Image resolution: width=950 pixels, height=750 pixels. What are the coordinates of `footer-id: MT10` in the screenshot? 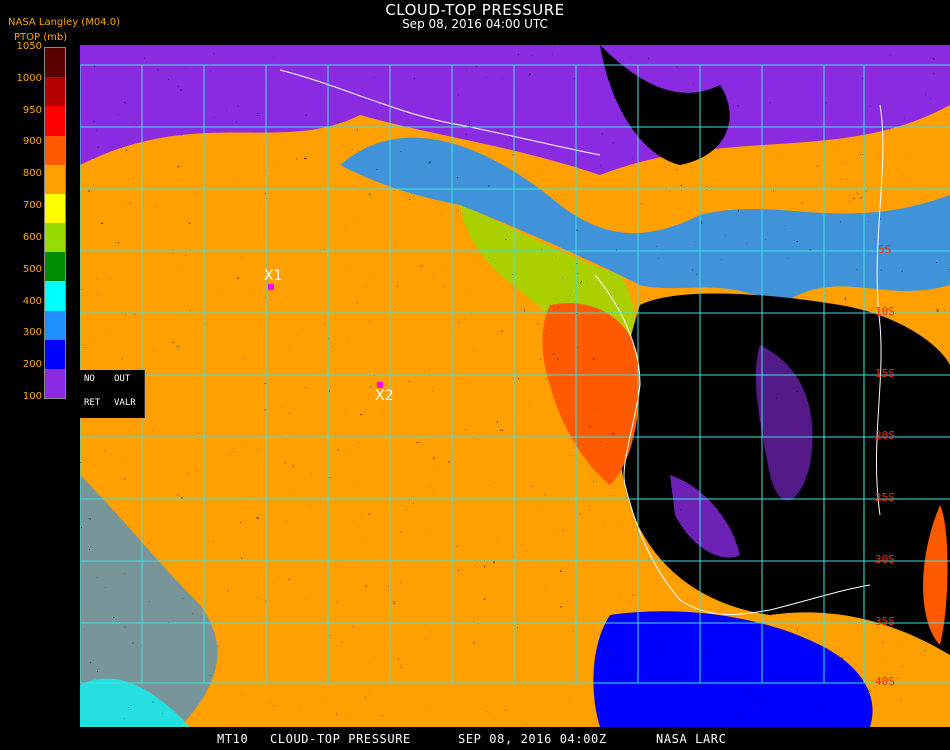 It's located at (233, 739).